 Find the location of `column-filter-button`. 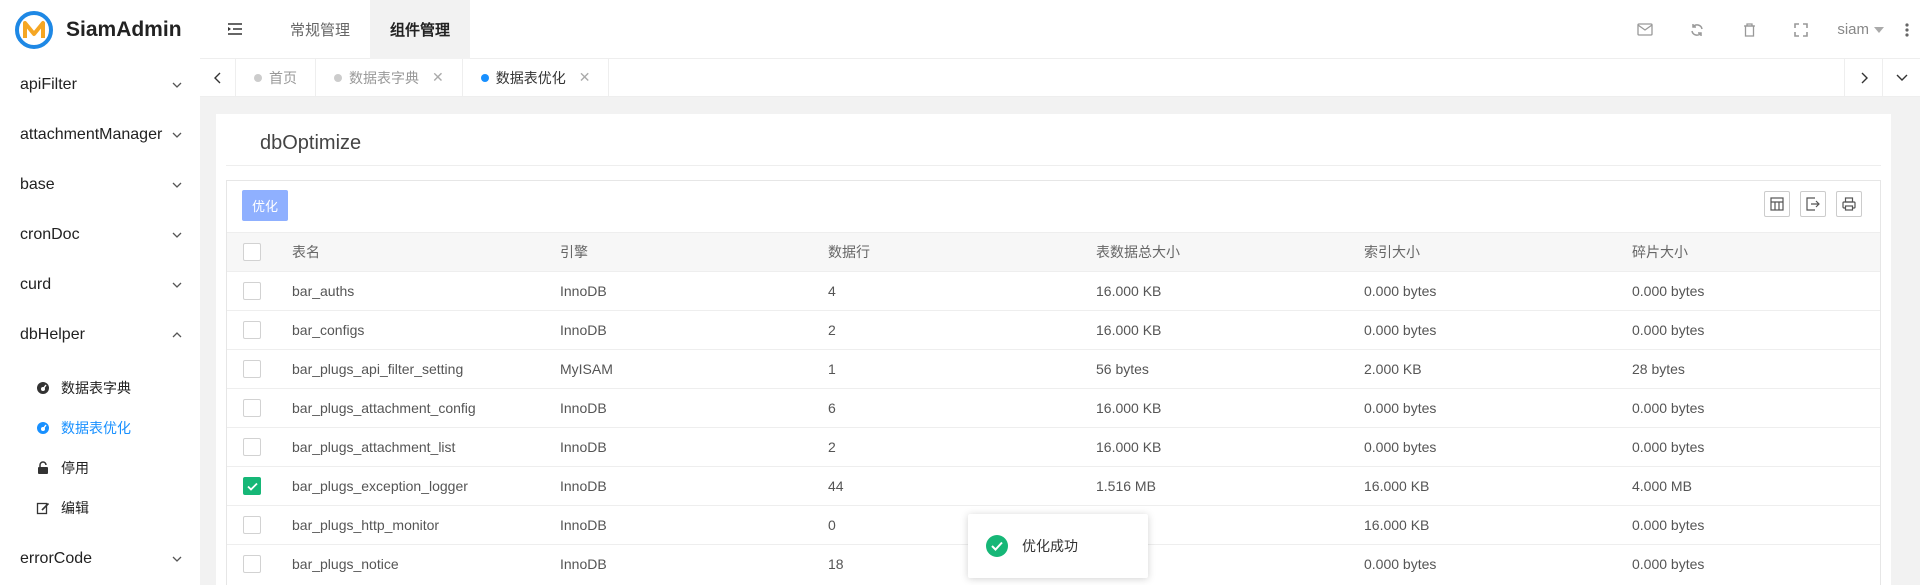

column-filter-button is located at coordinates (1777, 204).